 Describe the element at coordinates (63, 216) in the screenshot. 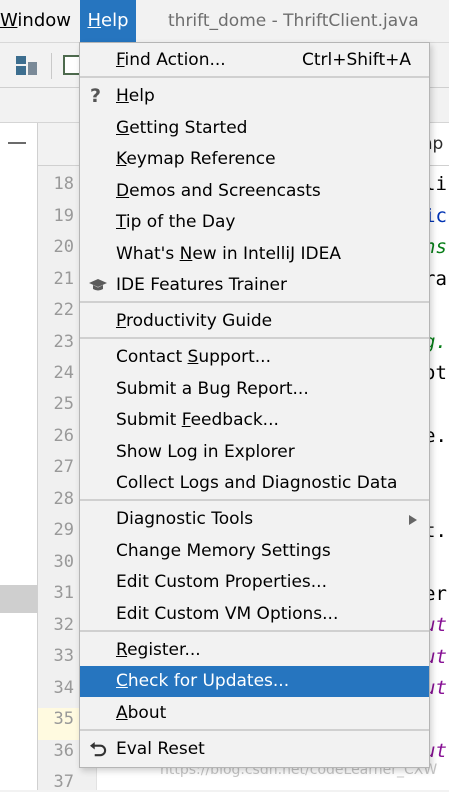

I see `line-number: 19` at that location.